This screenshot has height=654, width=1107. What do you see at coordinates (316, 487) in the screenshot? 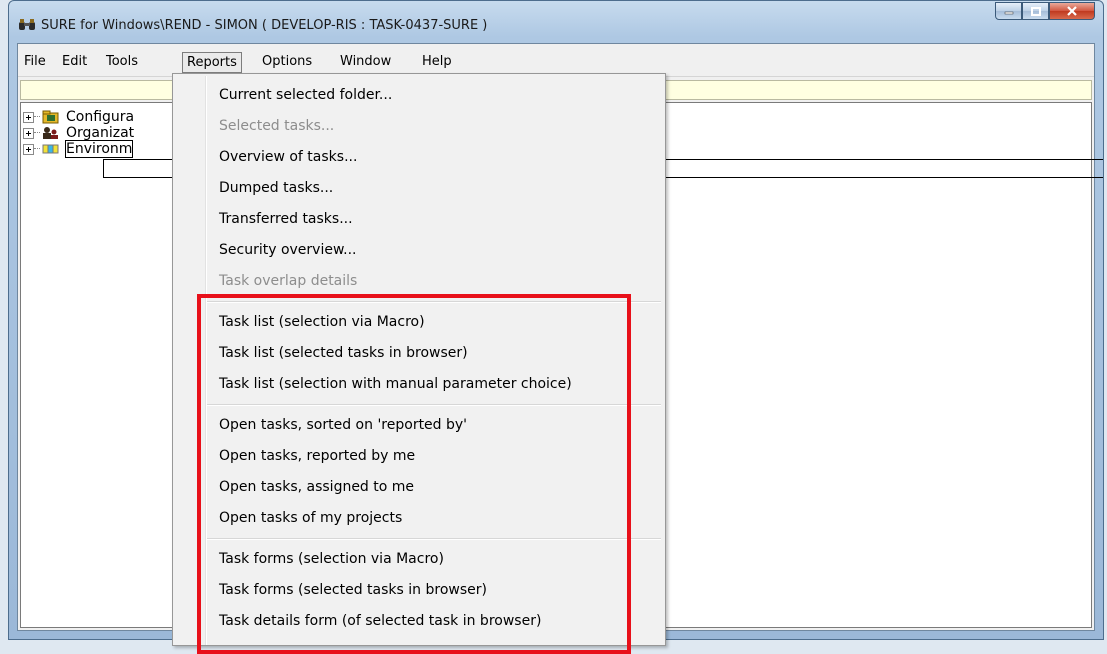
I see `menu-item-open-tasks-assigned-to-me: Open tasks, assigned to me` at bounding box center [316, 487].